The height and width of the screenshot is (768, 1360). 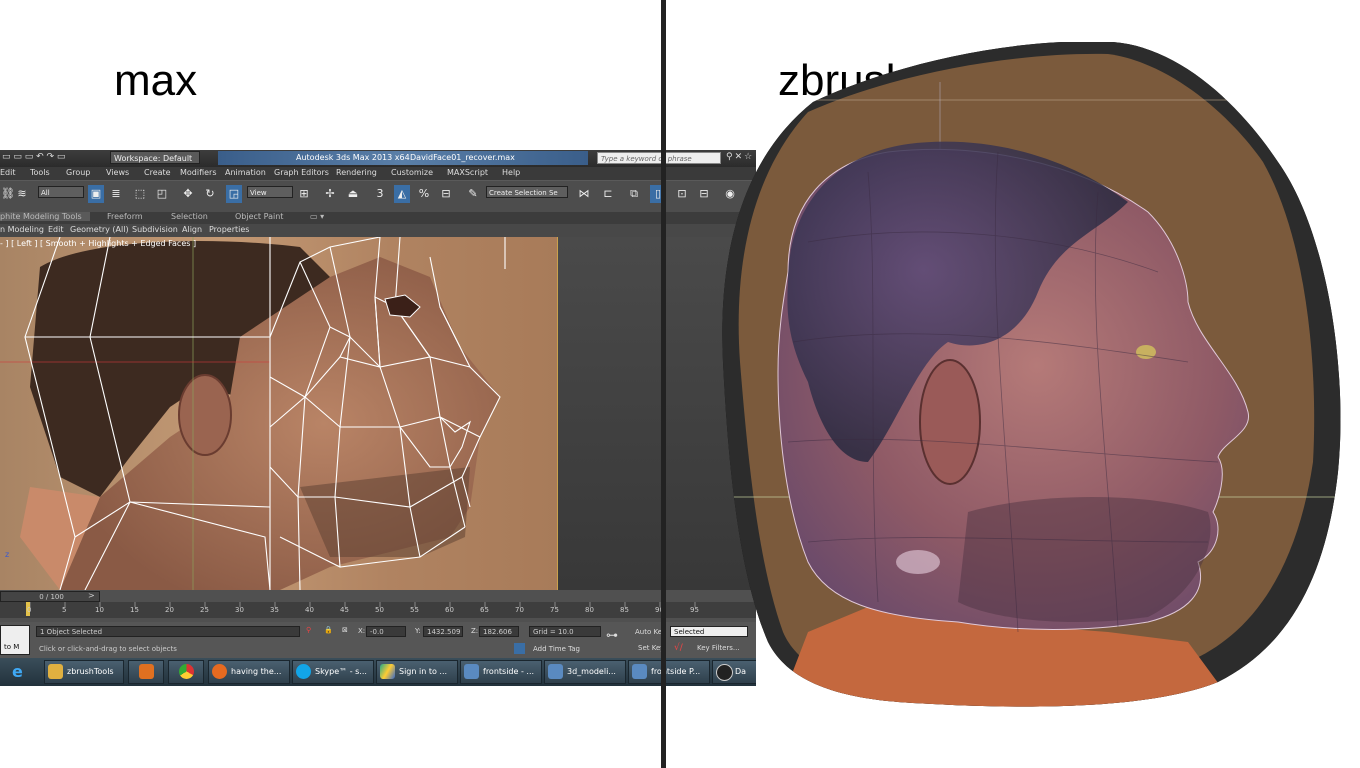 What do you see at coordinates (198, 172) in the screenshot?
I see `menu-modifiers: Modifiers` at bounding box center [198, 172].